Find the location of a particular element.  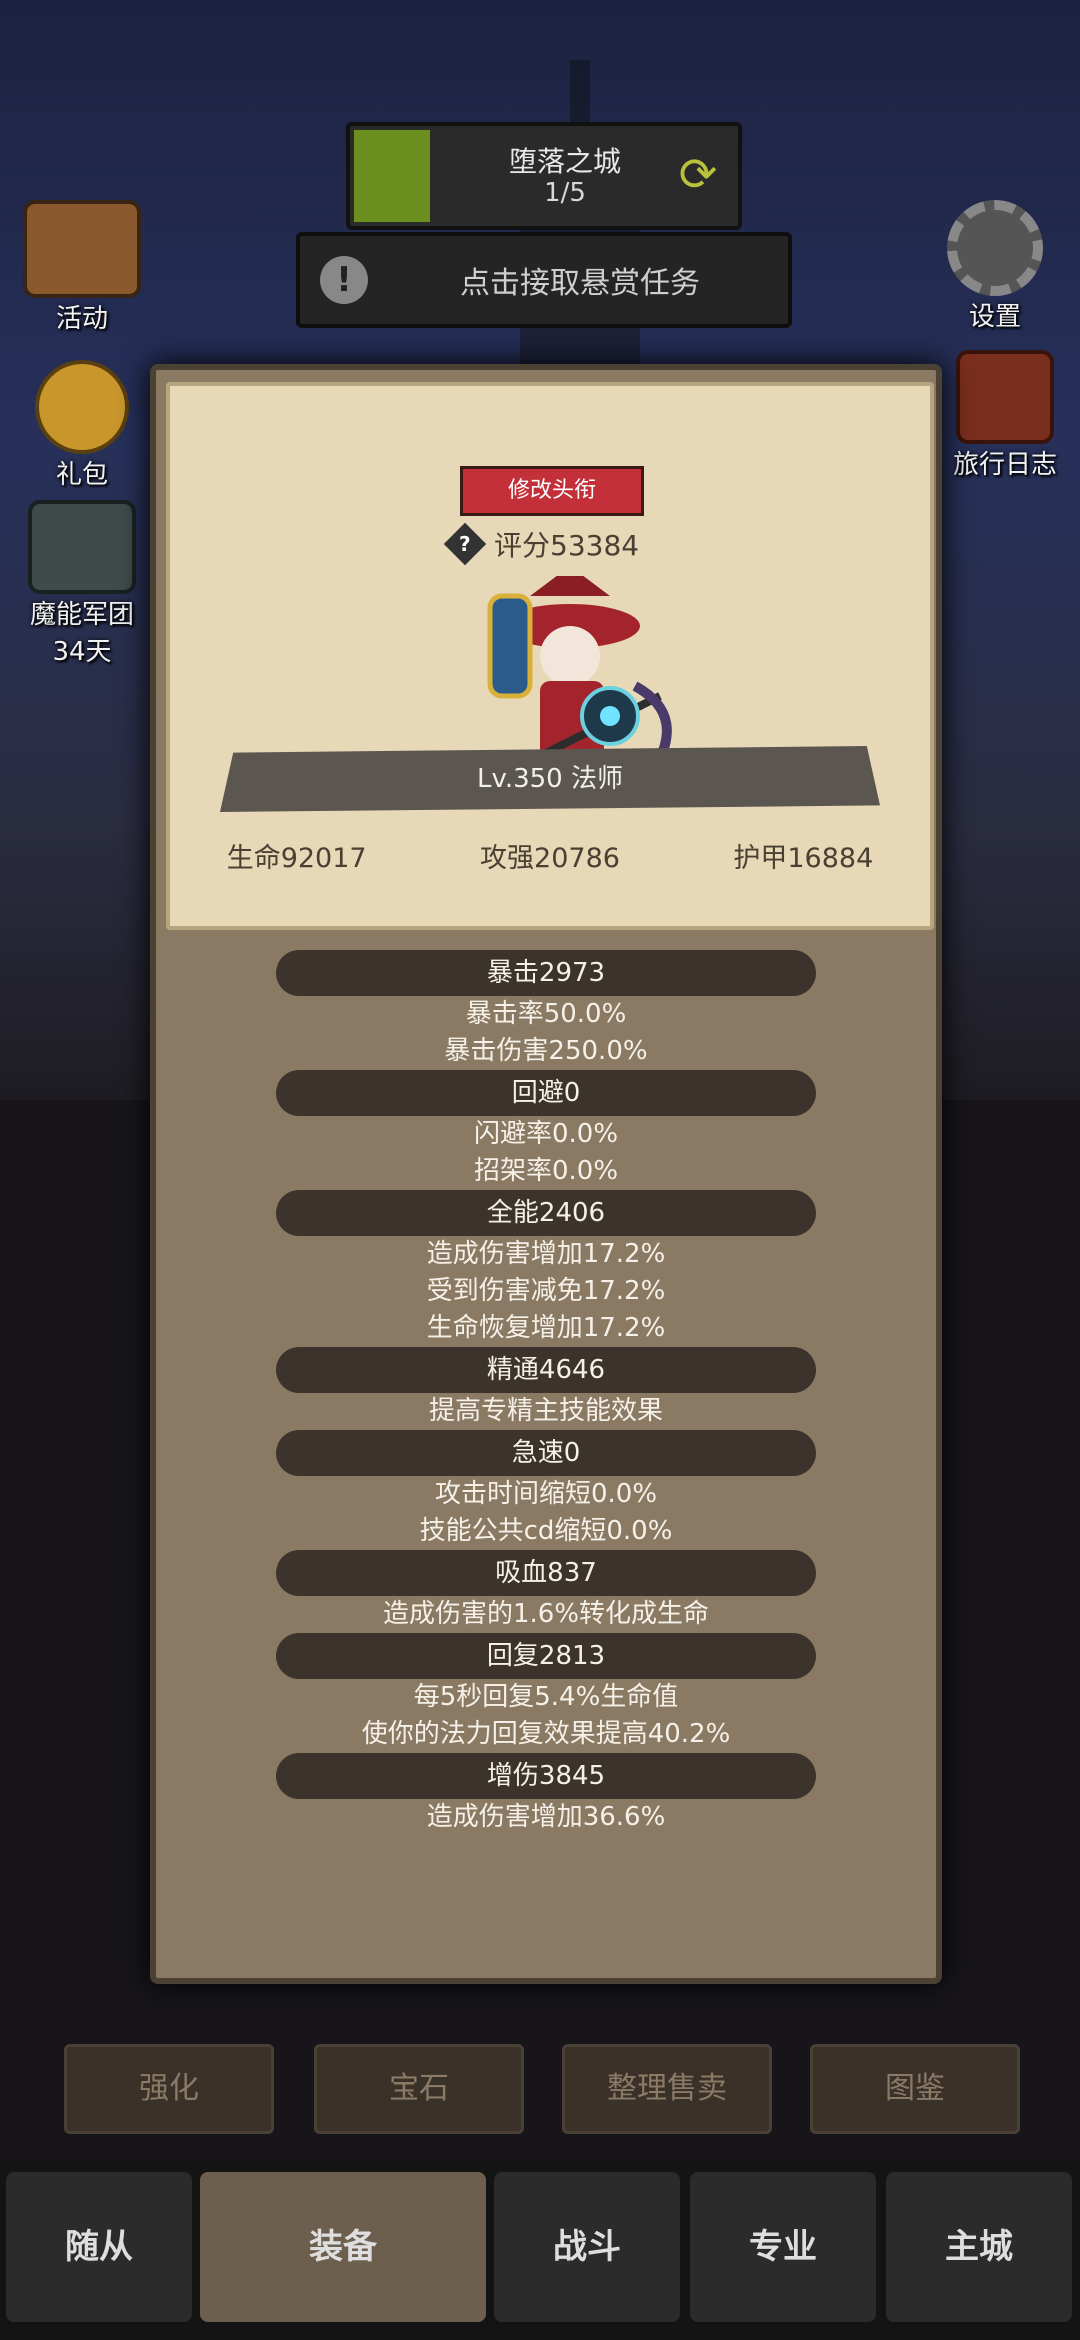

level-class-banner: Lv.350 法师 is located at coordinates (550, 779).